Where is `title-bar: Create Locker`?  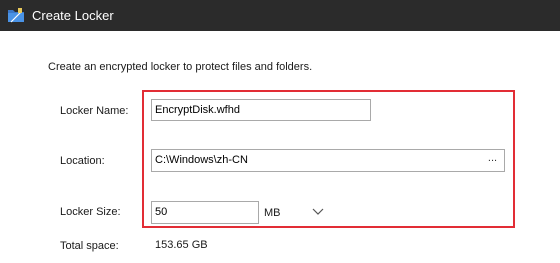 title-bar: Create Locker is located at coordinates (280, 15).